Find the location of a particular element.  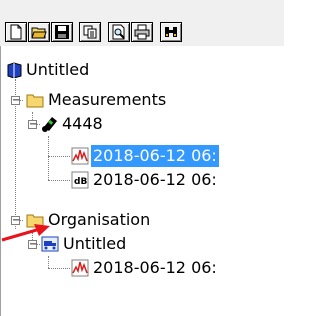

decibel-icon: dB is located at coordinates (80, 182).